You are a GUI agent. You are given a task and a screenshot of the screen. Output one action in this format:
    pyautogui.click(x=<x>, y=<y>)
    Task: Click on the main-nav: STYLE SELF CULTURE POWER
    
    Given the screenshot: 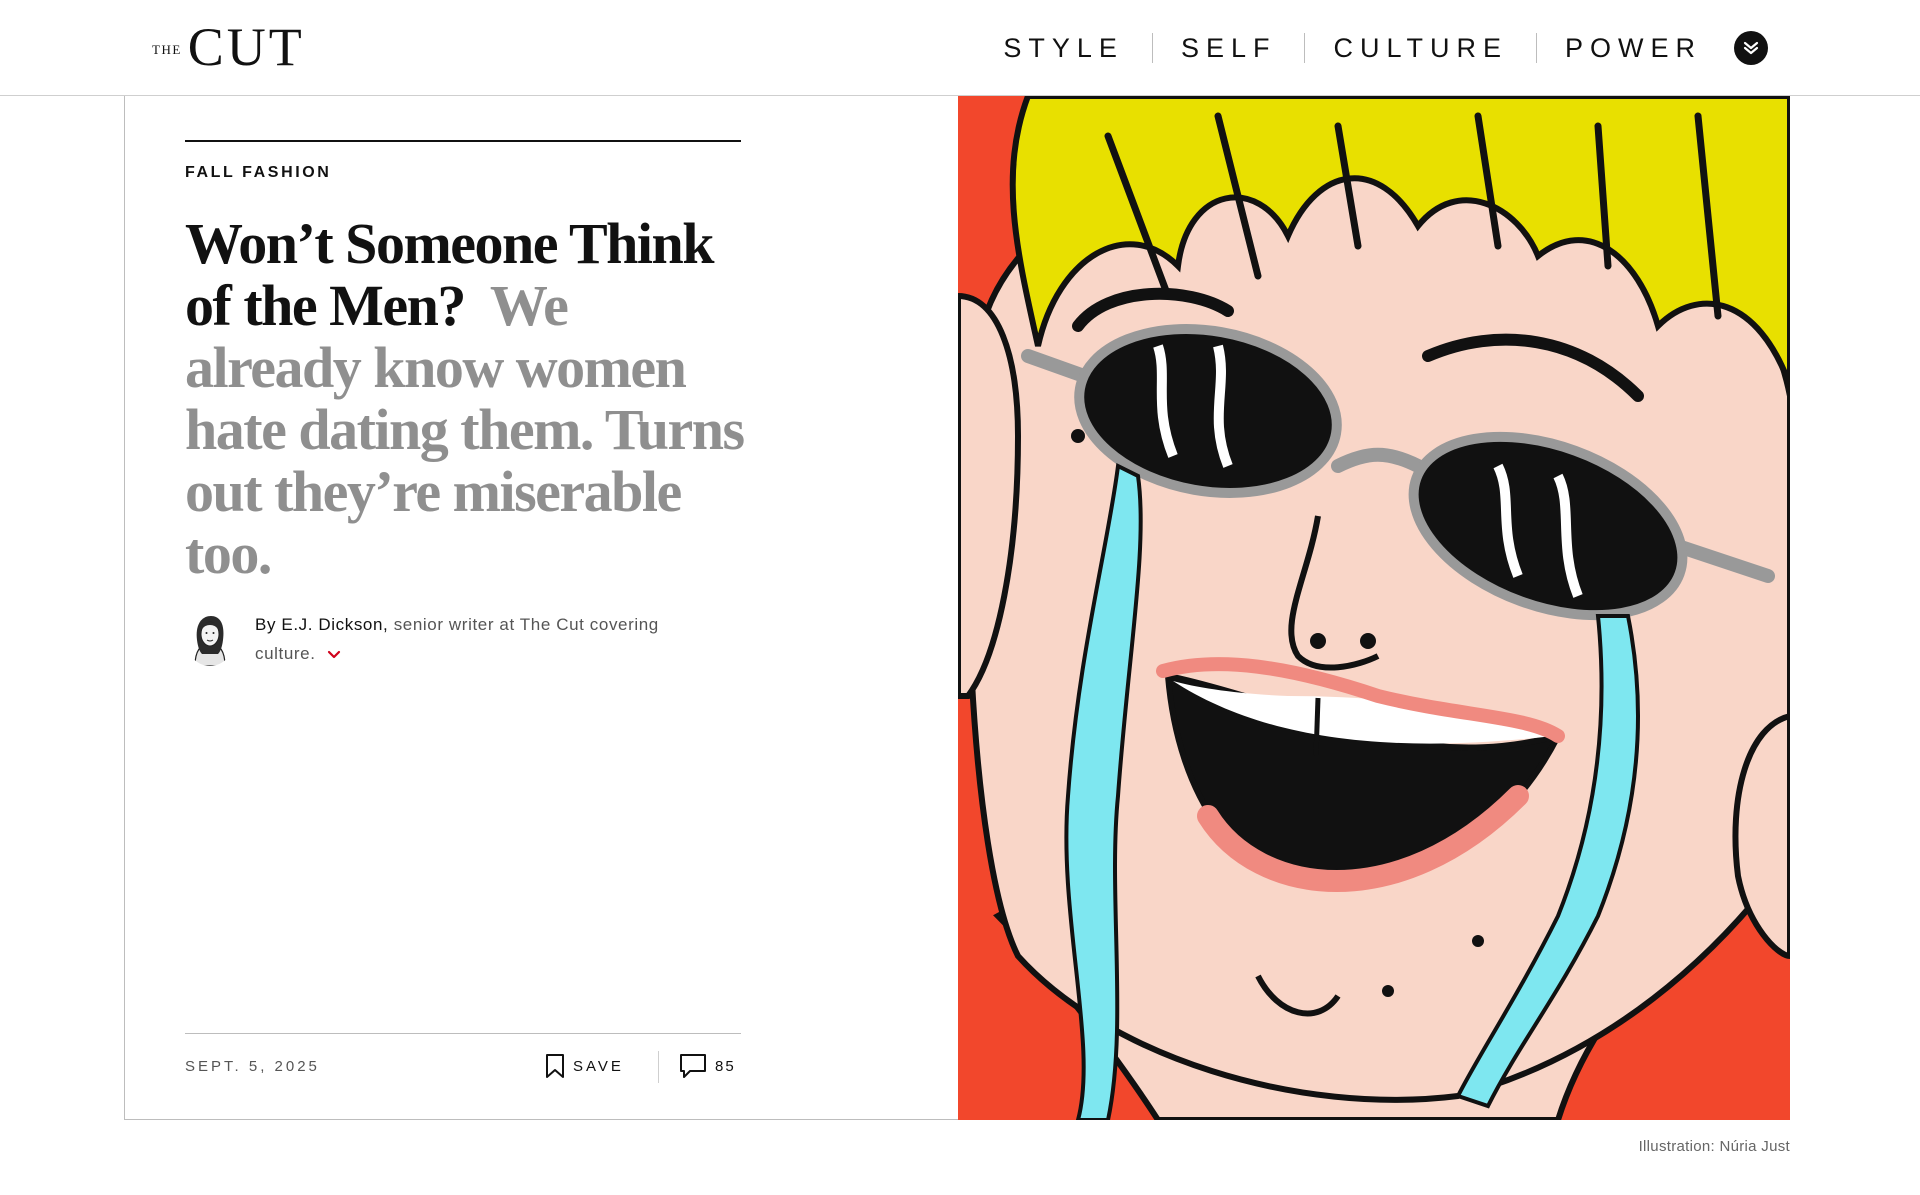 What is the action you would take?
    pyautogui.click(x=1352, y=48)
    